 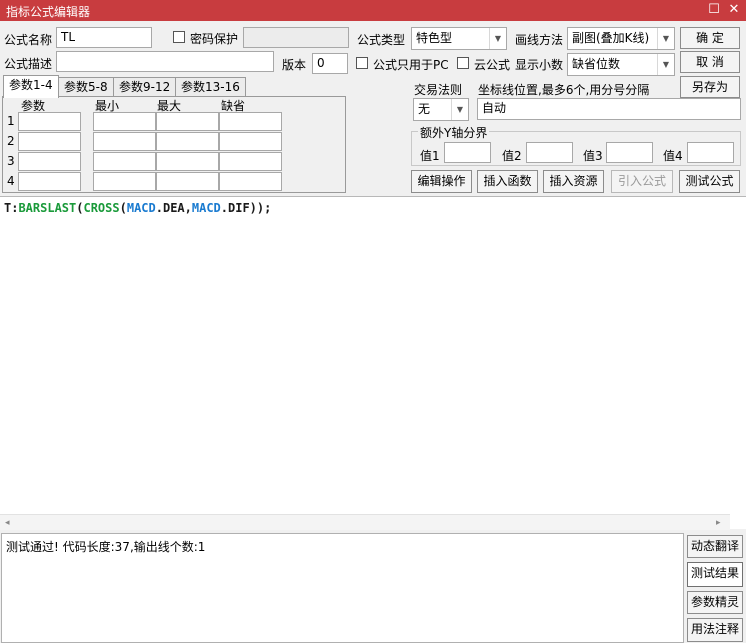 I want to click on param-1-default-input, so click(x=250, y=121).